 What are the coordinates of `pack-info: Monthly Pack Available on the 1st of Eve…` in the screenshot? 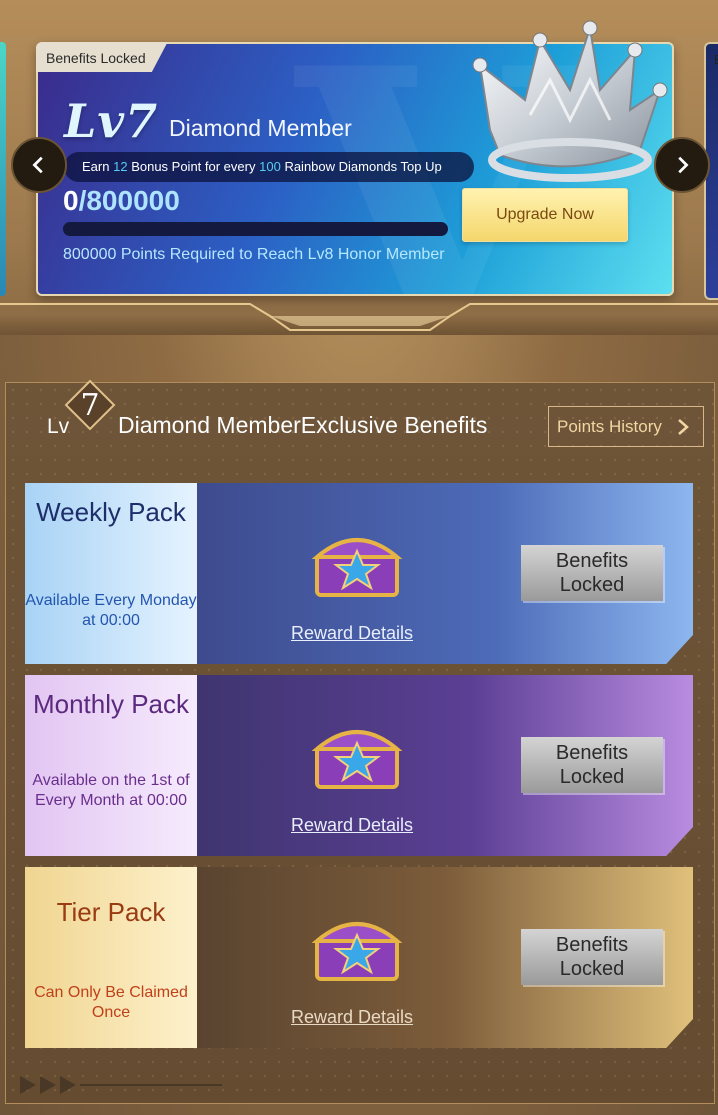 It's located at (111, 765).